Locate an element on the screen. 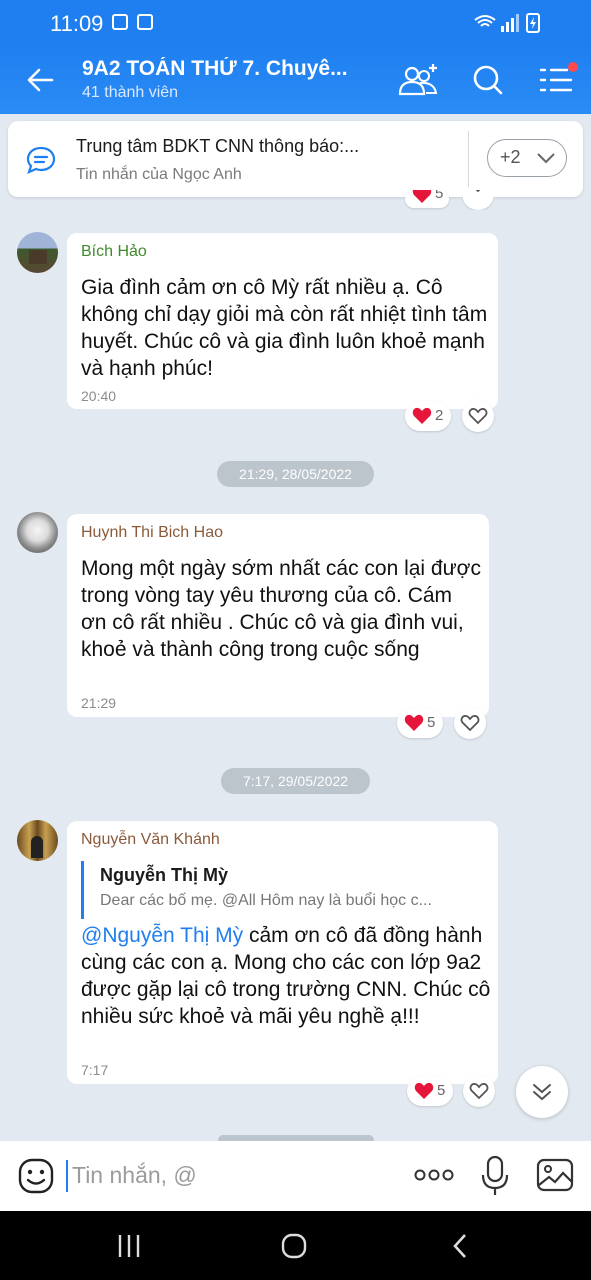 This screenshot has height=1280, width=591. divider is located at coordinates (468, 159).